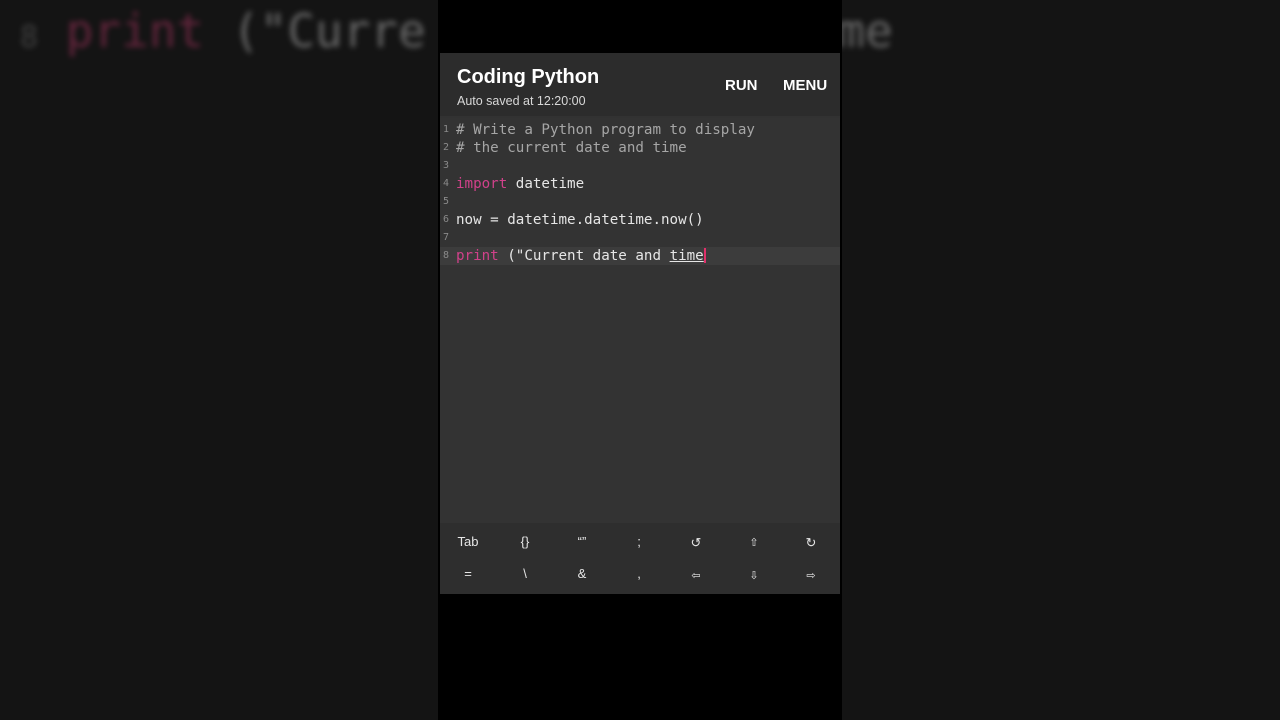 The image size is (1280, 720). Describe the element at coordinates (639, 542) in the screenshot. I see `semicolon-key: ;` at that location.